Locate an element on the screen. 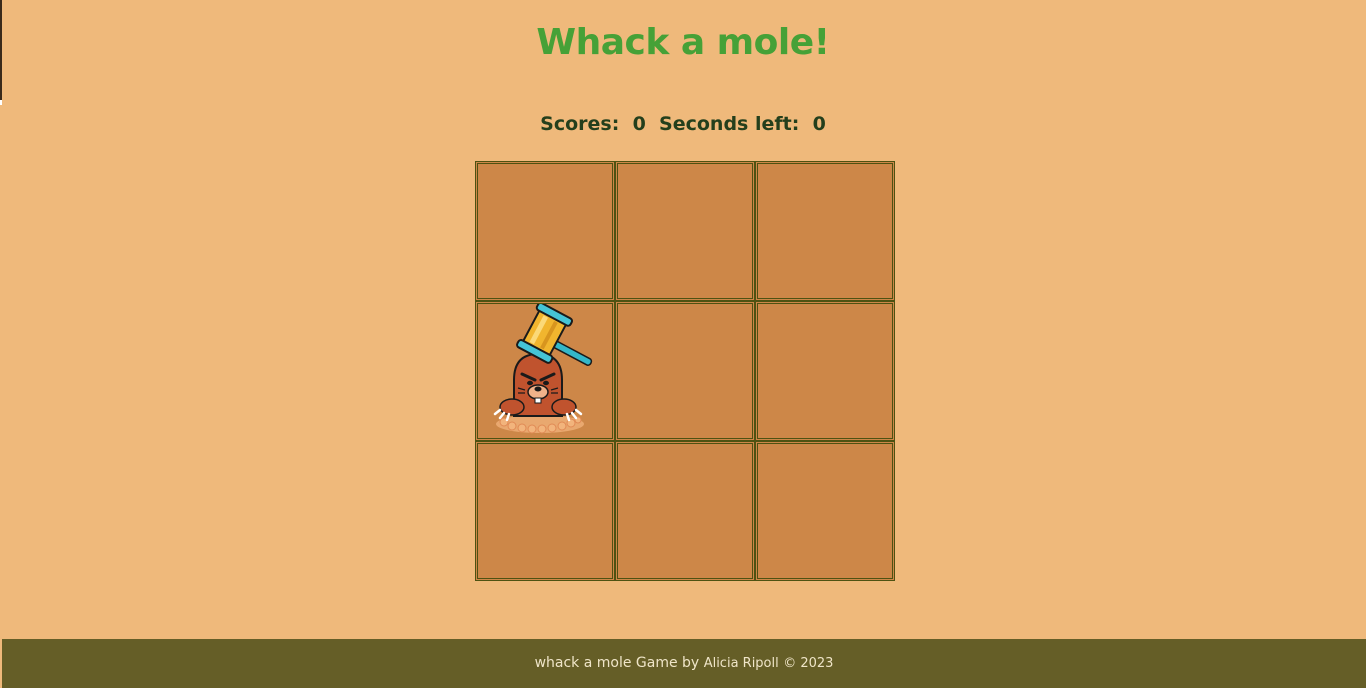 This screenshot has height=688, width=1366. seconds-left-value: 0 is located at coordinates (819, 124).